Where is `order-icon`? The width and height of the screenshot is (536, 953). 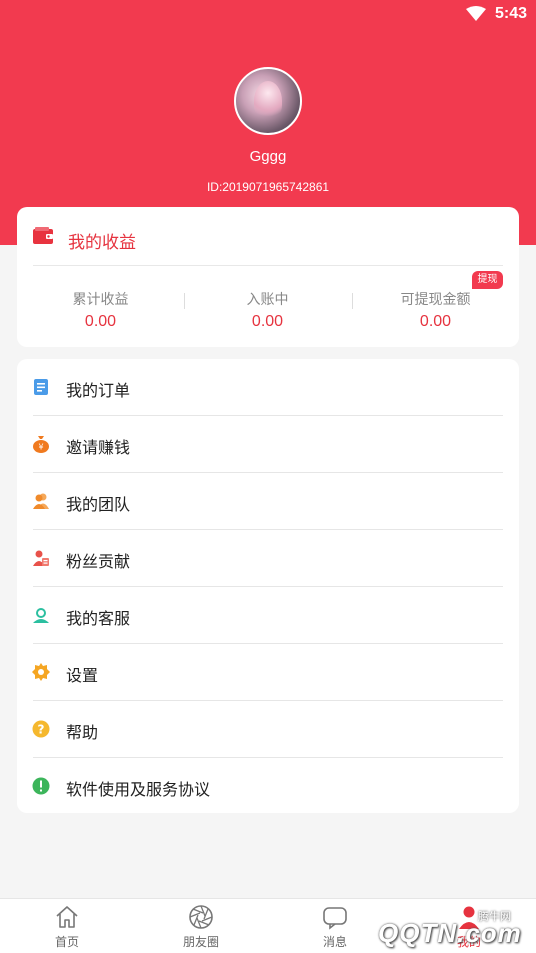
order-icon is located at coordinates (41, 387).